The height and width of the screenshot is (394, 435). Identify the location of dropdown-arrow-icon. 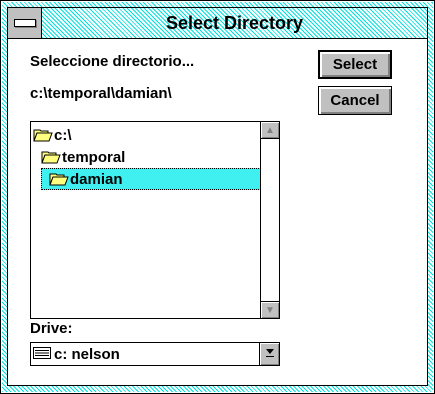
(270, 354).